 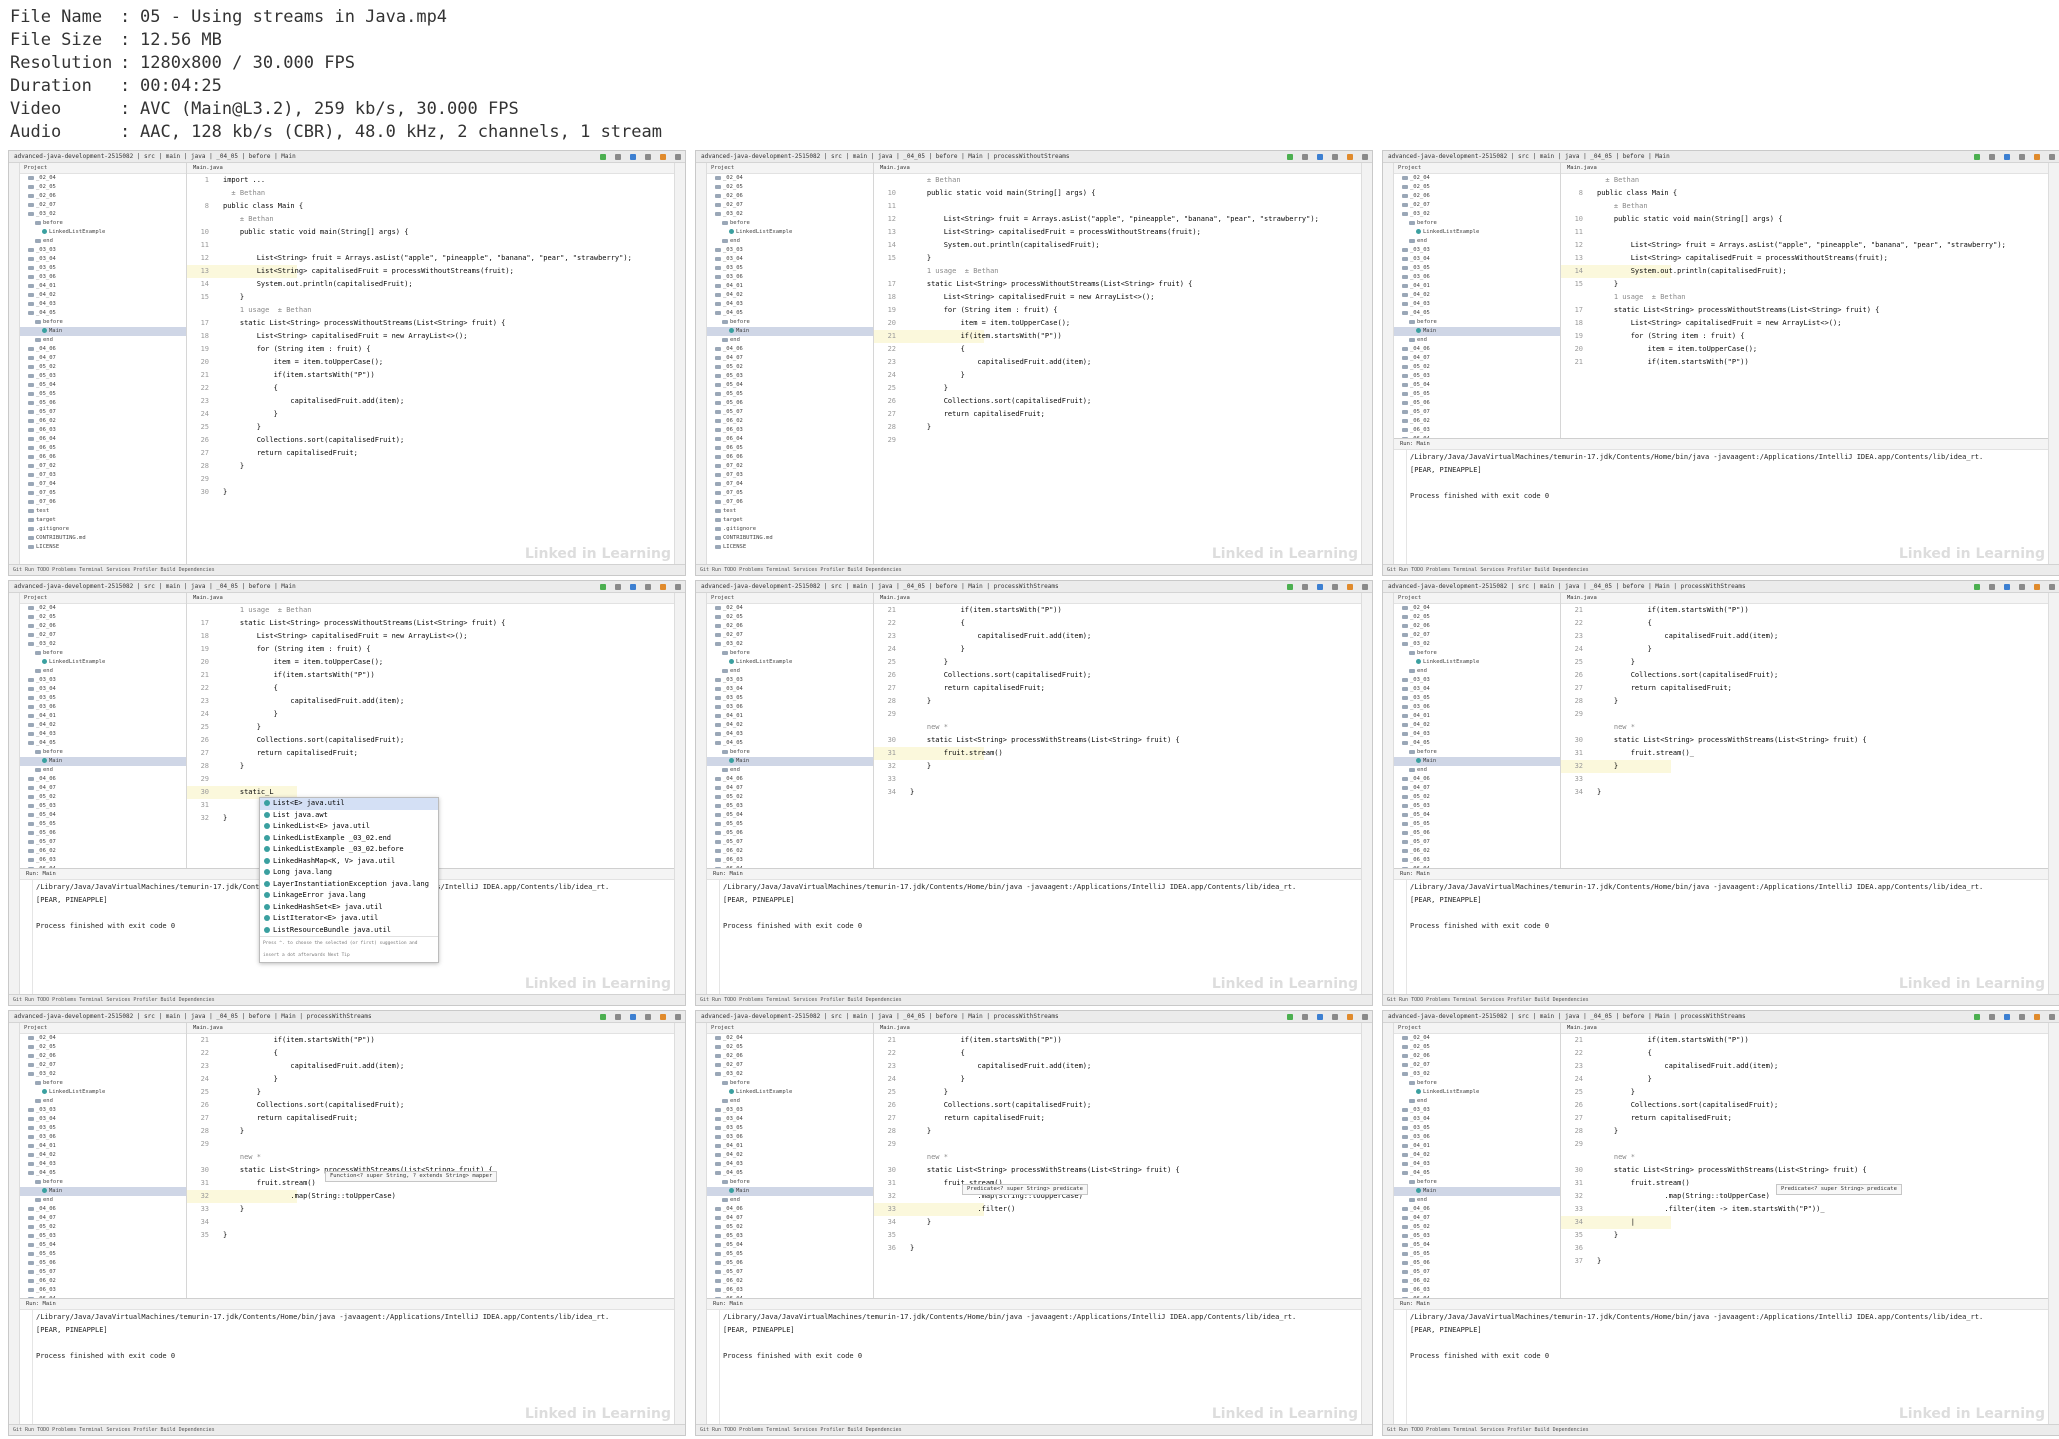 What do you see at coordinates (1320, 586) in the screenshot?
I see `debug-icon` at bounding box center [1320, 586].